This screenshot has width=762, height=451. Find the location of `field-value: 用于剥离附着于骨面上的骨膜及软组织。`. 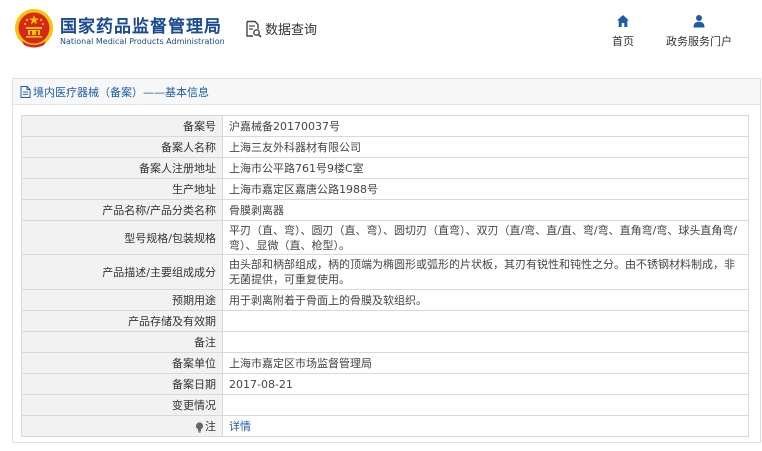

field-value: 用于剥离附着于骨面上的骨膜及软组织。 is located at coordinates (485, 300).